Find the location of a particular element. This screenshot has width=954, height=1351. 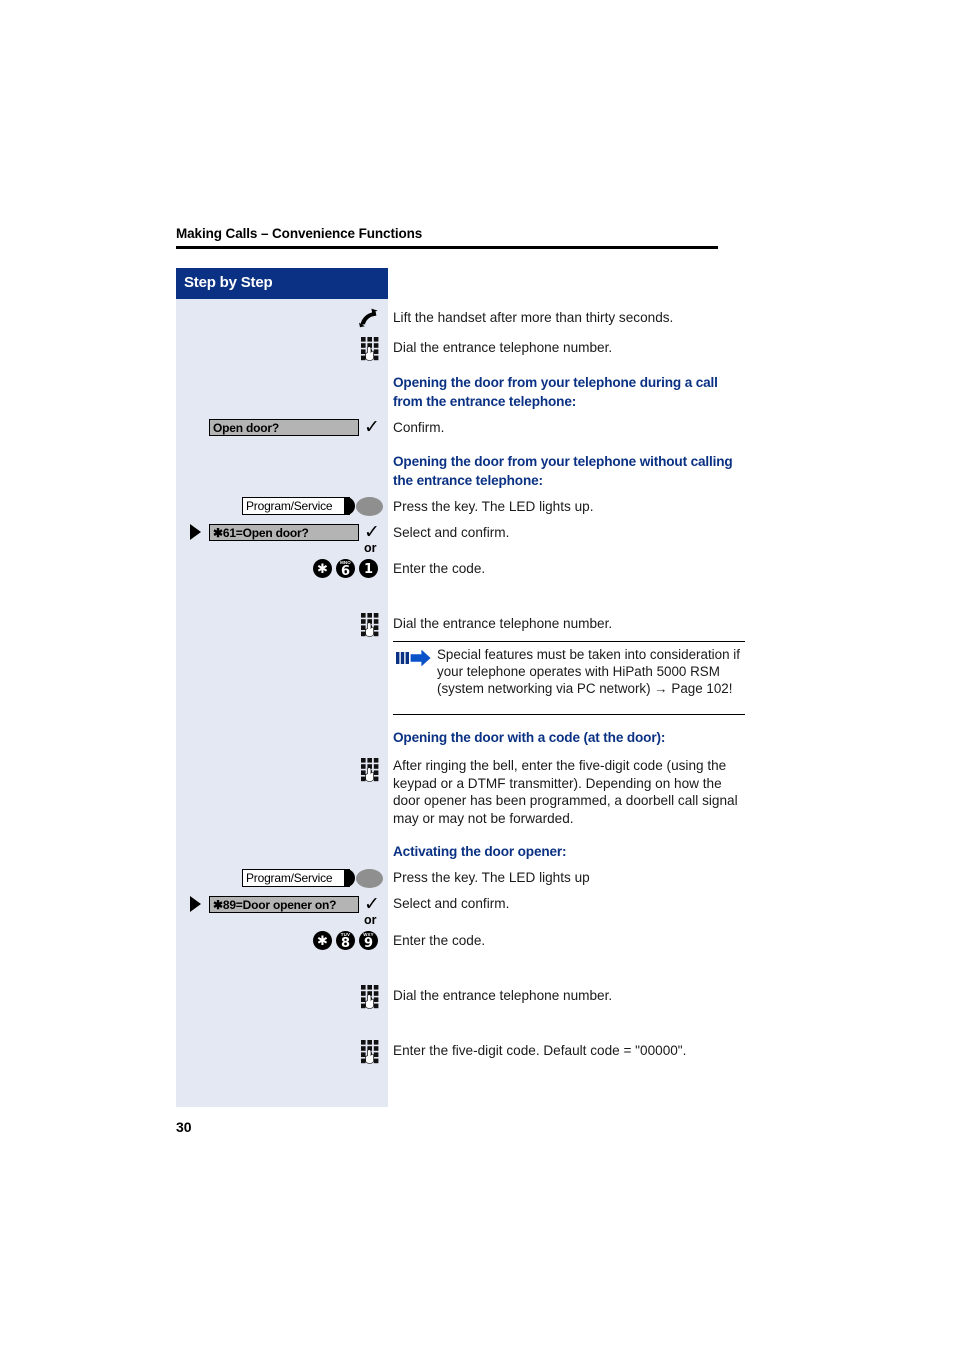

key-program-service-text-1: Program/Service is located at coordinates (289, 506).